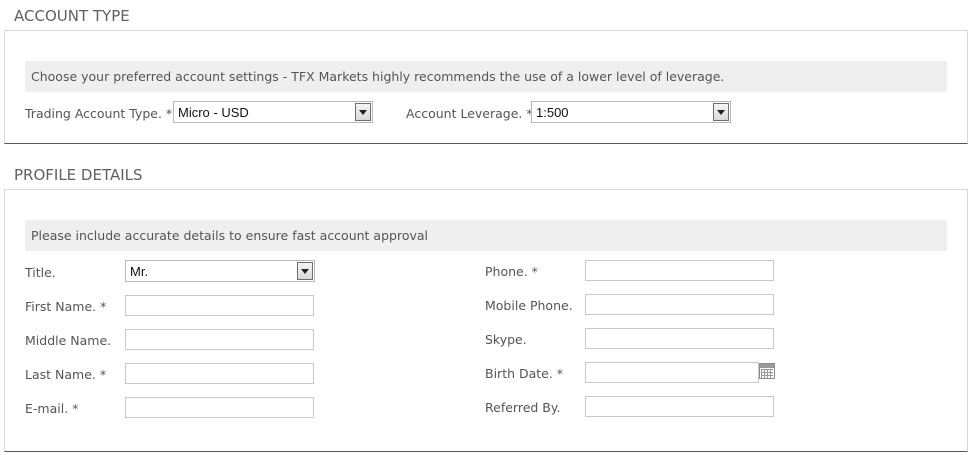  Describe the element at coordinates (99, 113) in the screenshot. I see `trading-account-type-label: Trading Account Type. *` at that location.